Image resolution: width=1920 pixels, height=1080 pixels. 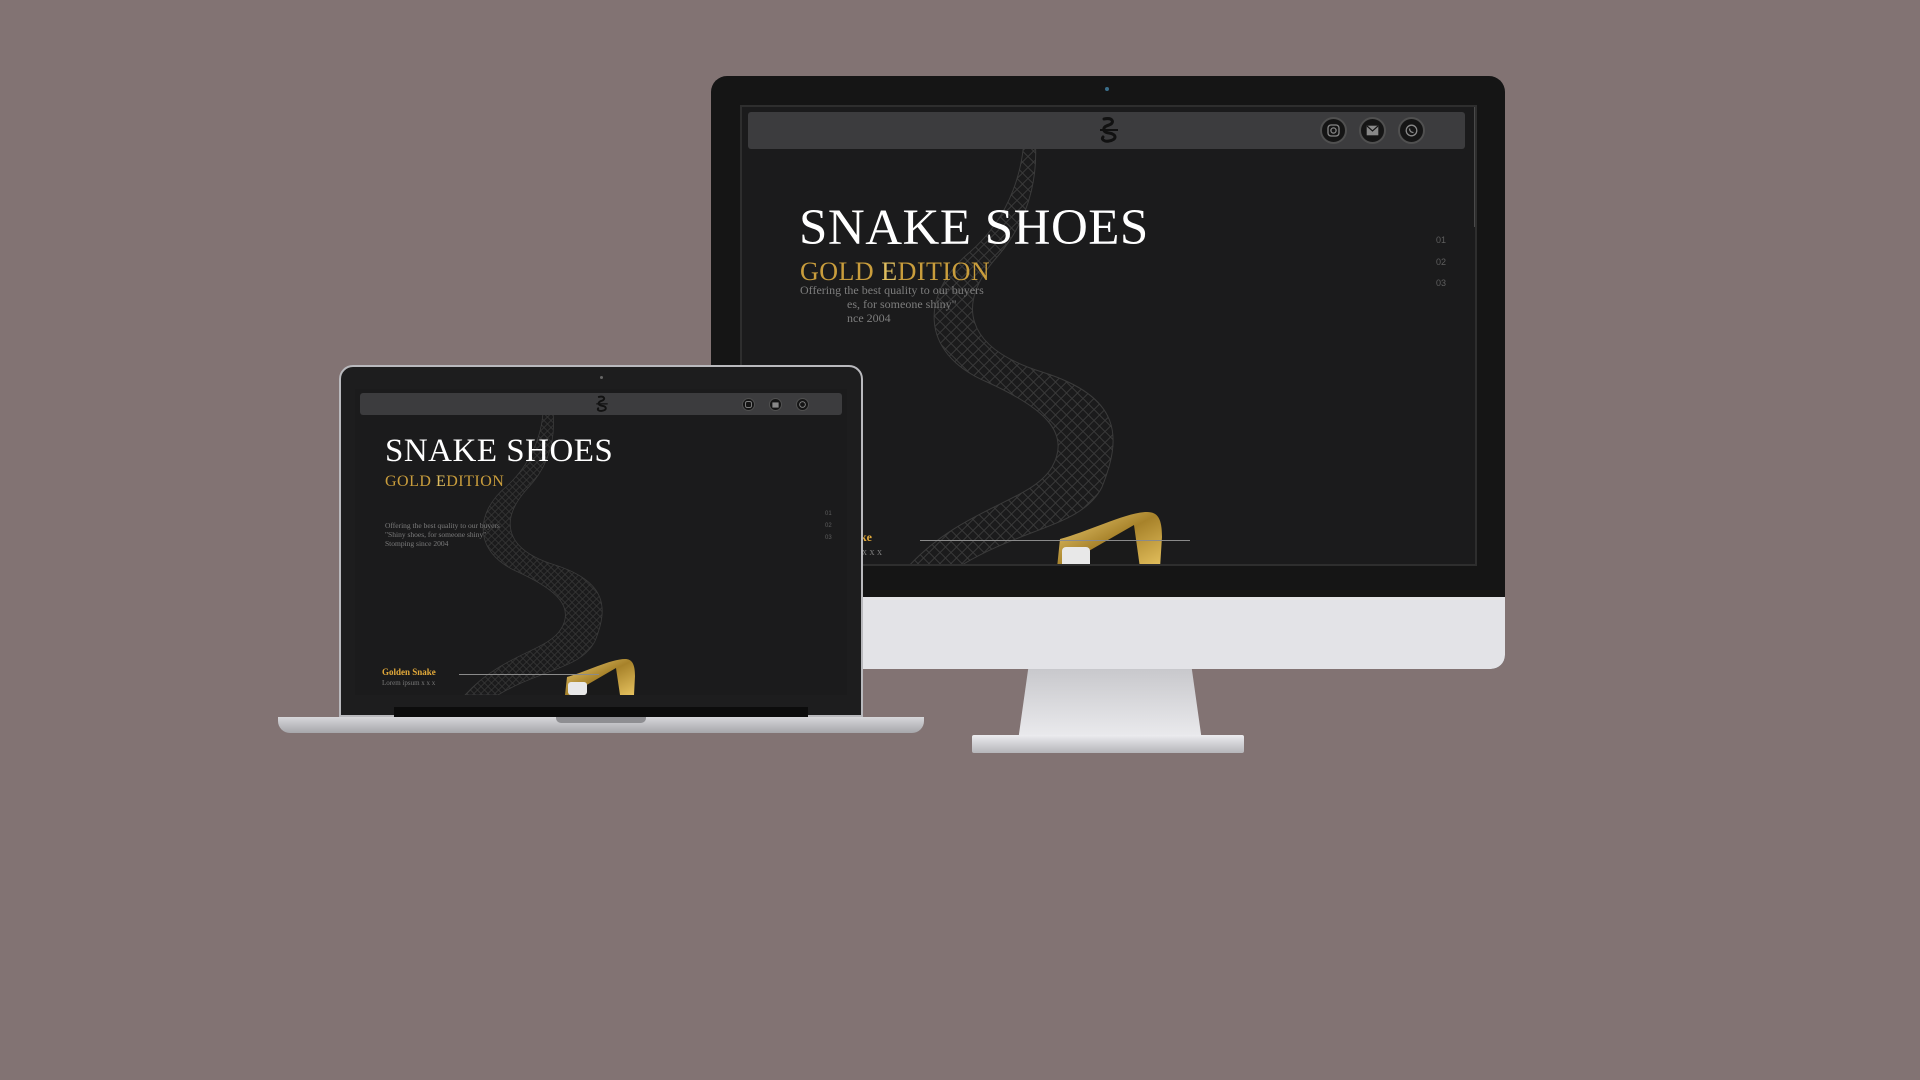 What do you see at coordinates (409, 683) in the screenshot?
I see `product-description: Lorem ipsum x x x` at bounding box center [409, 683].